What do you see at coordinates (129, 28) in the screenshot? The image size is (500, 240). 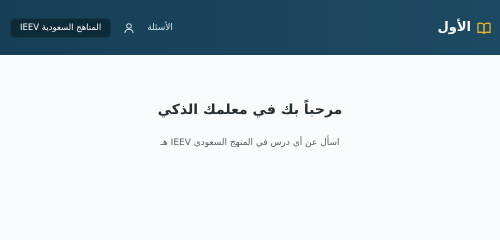 I see `user-icon` at bounding box center [129, 28].